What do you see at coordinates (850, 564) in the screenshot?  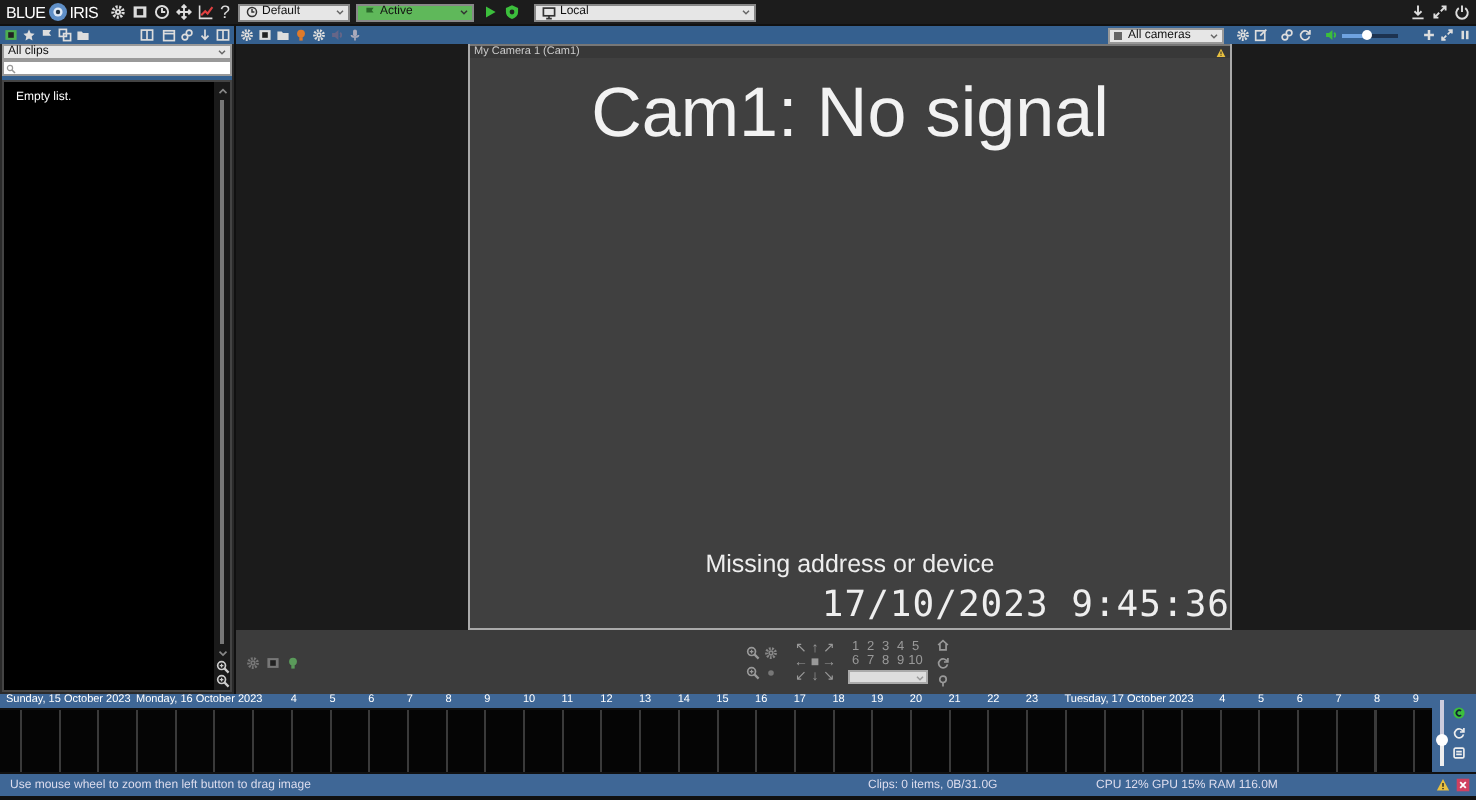 I see `status-message: Missing address or device` at bounding box center [850, 564].